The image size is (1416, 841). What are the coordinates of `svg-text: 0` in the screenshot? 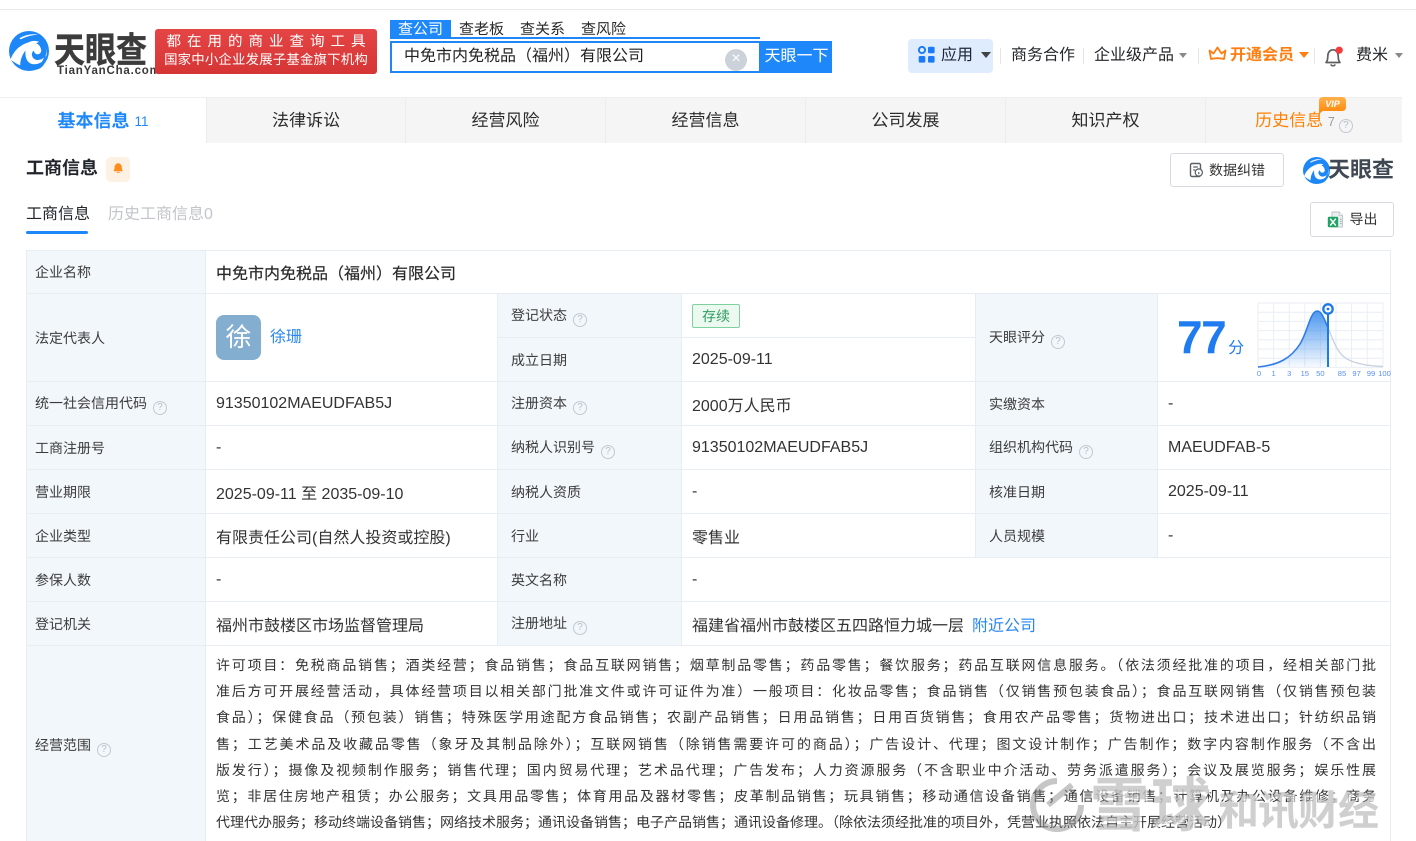 It's located at (1259, 373).